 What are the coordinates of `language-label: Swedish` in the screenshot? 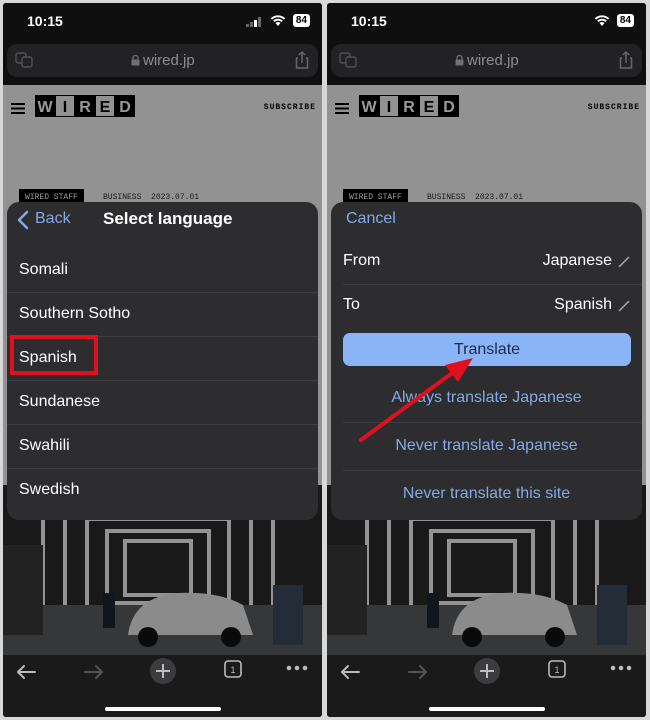 It's located at (49, 489).